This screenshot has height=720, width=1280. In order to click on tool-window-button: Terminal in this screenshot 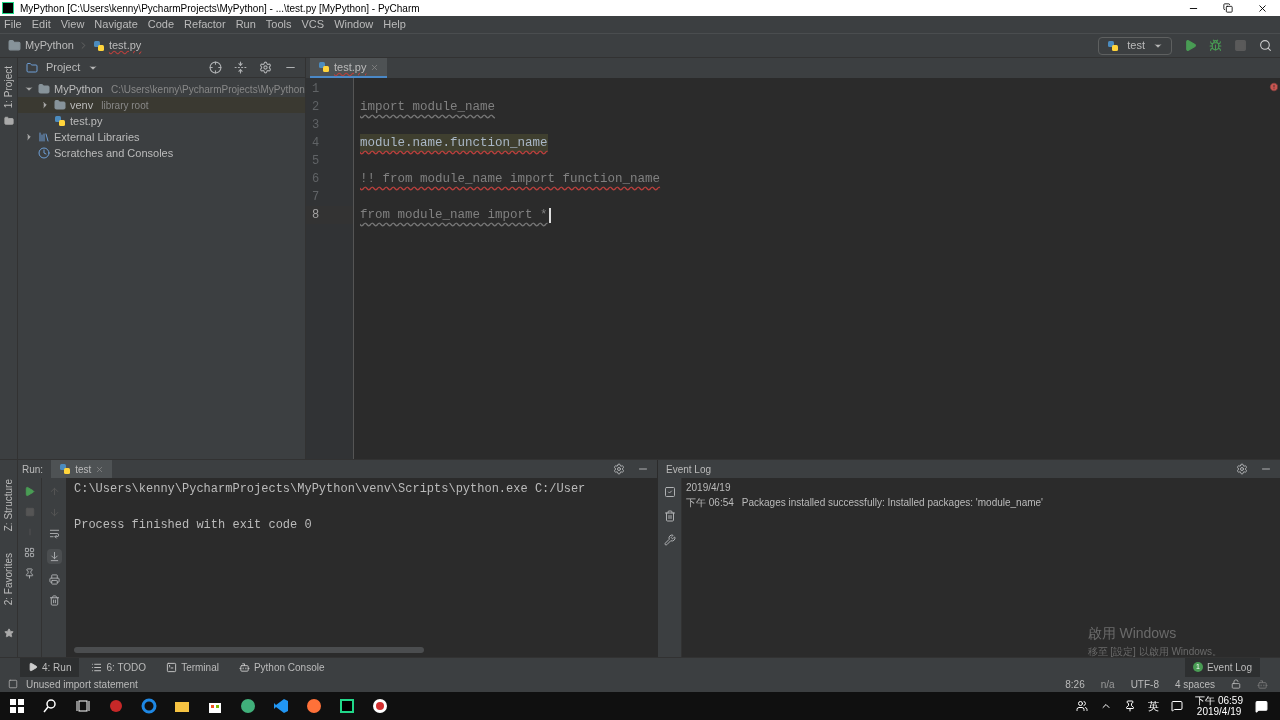, I will do `click(192, 667)`.